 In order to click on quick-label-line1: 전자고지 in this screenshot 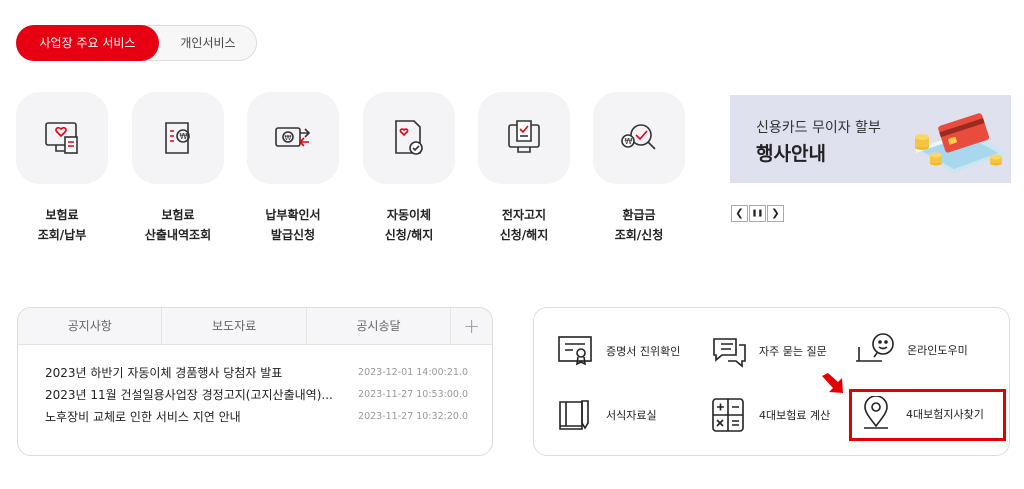, I will do `click(524, 215)`.